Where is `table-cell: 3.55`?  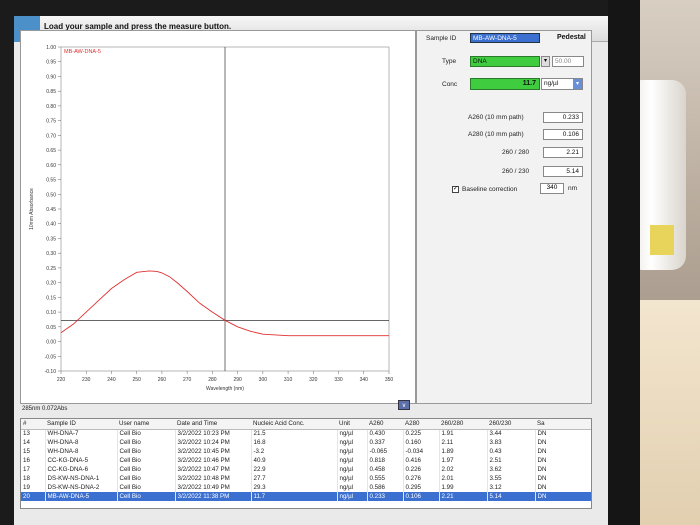
table-cell: 3.55 is located at coordinates (511, 478).